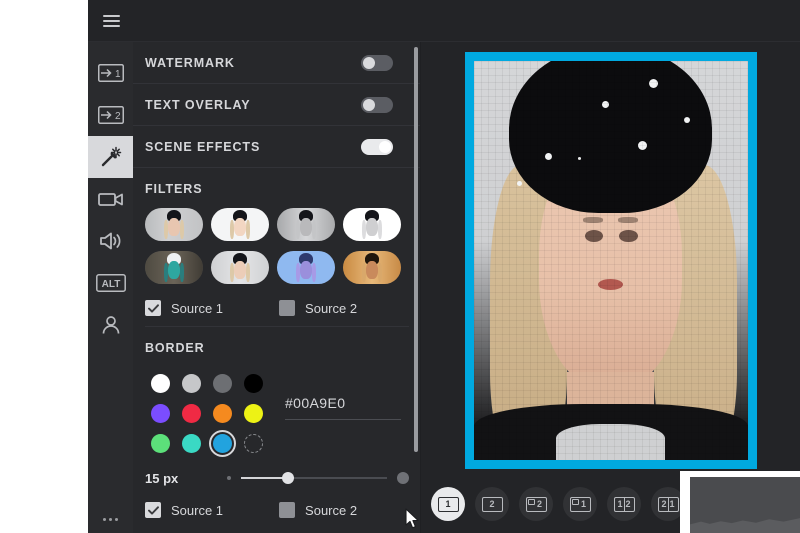 Image resolution: width=800 pixels, height=533 pixels. What do you see at coordinates (377, 62) in the screenshot?
I see `watermark-toggle` at bounding box center [377, 62].